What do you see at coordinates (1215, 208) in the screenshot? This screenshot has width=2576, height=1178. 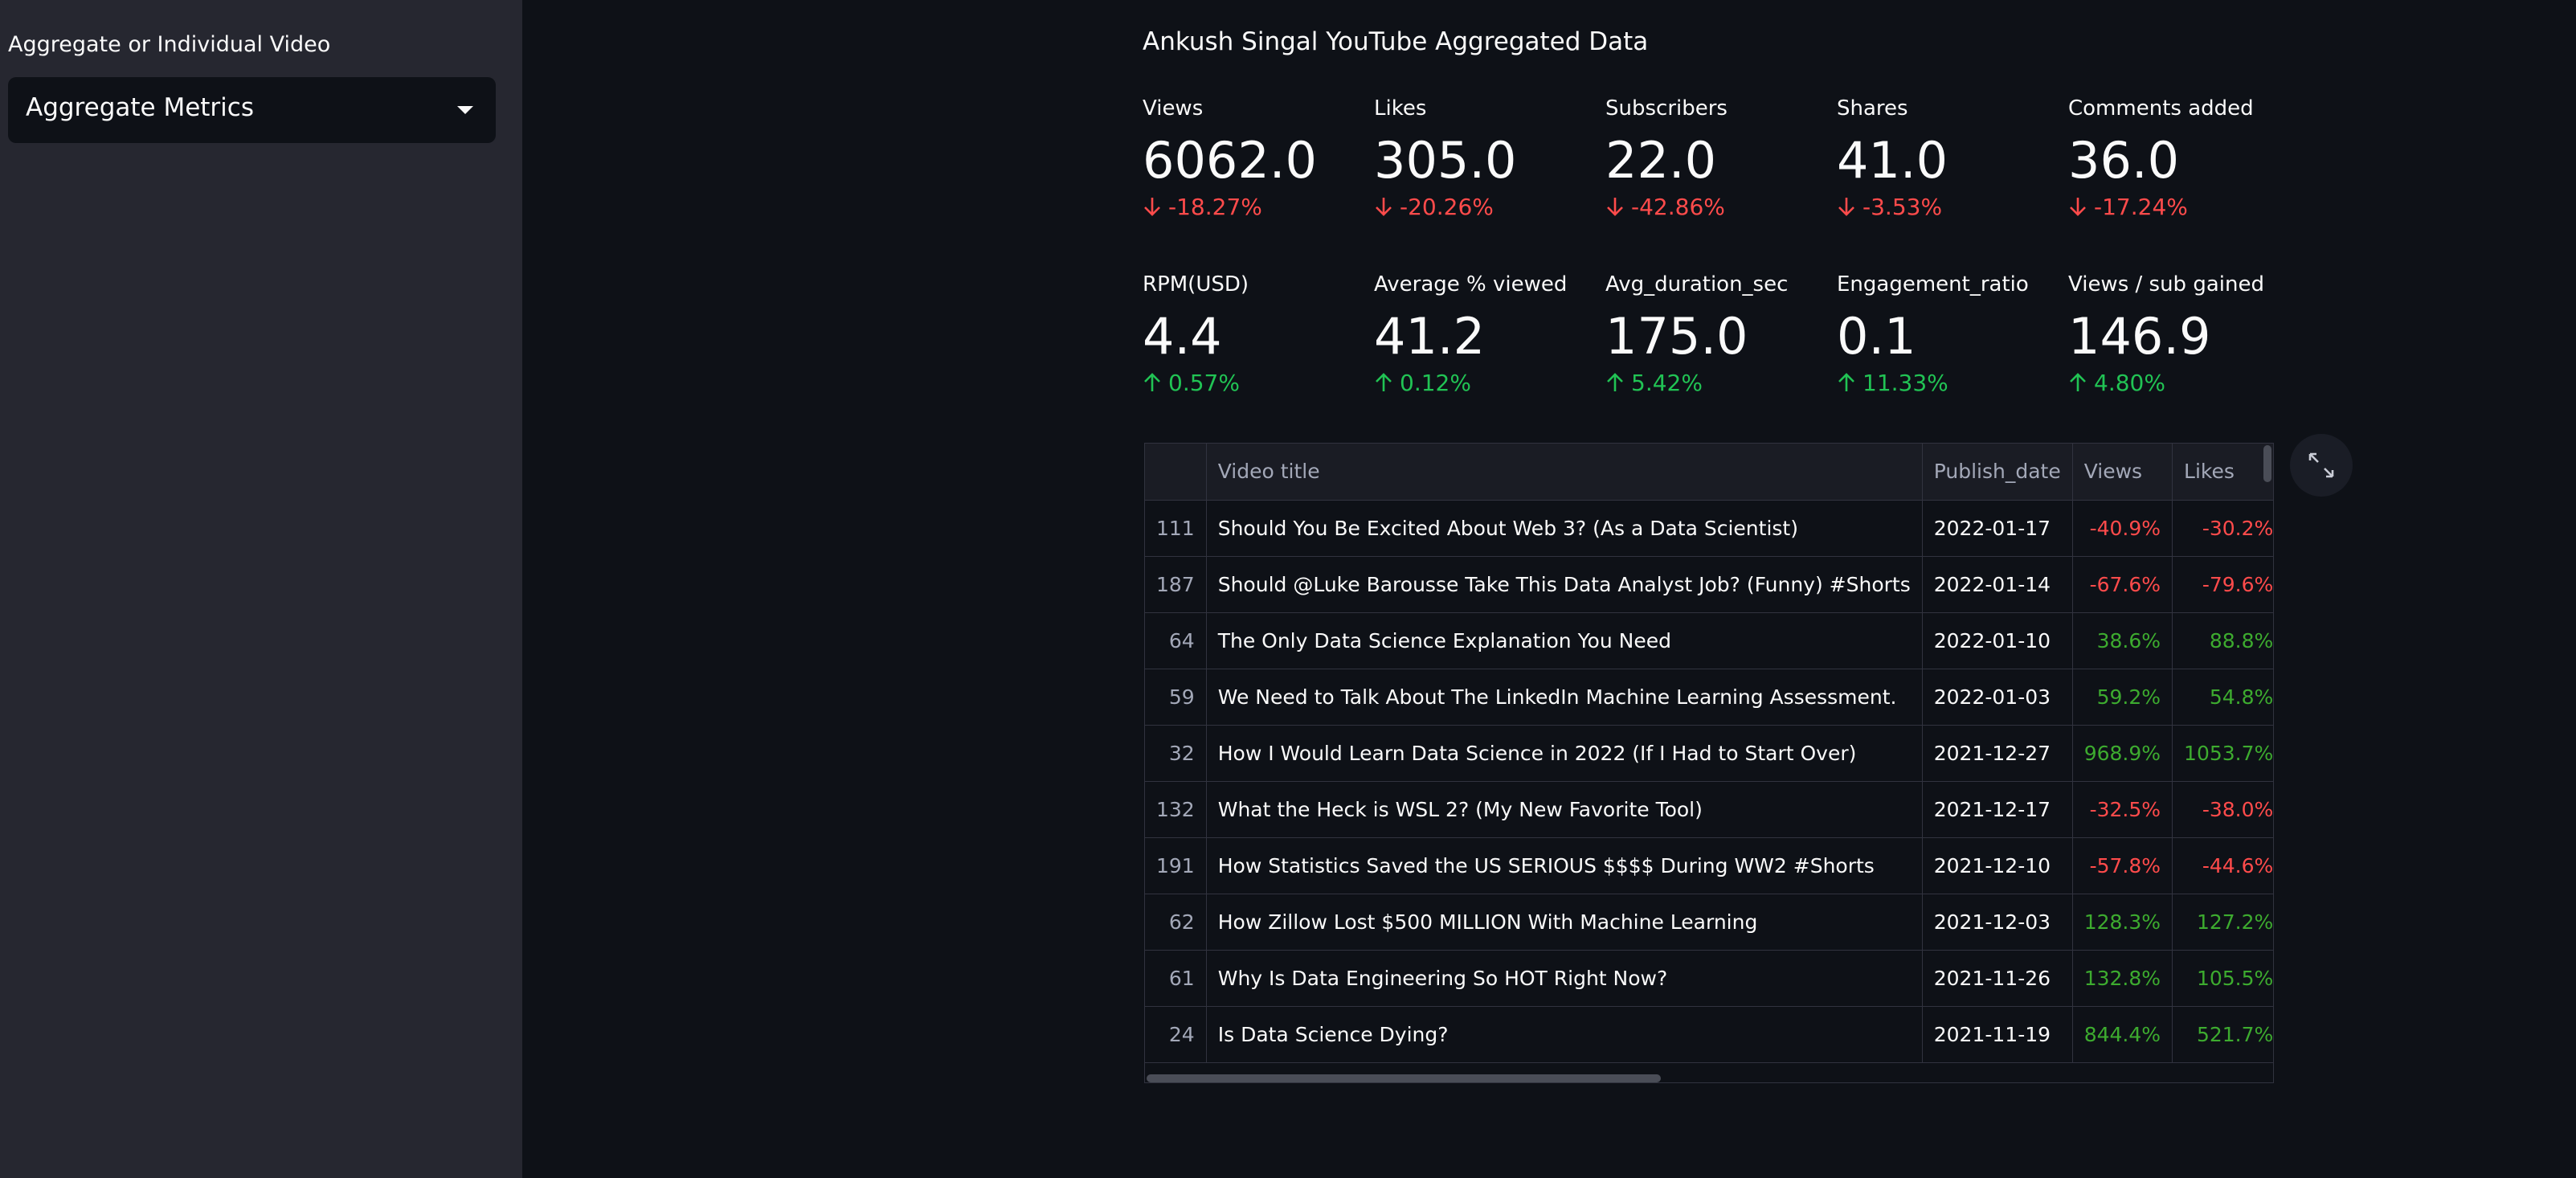 I see `metric-delta-text: -18.27%` at bounding box center [1215, 208].